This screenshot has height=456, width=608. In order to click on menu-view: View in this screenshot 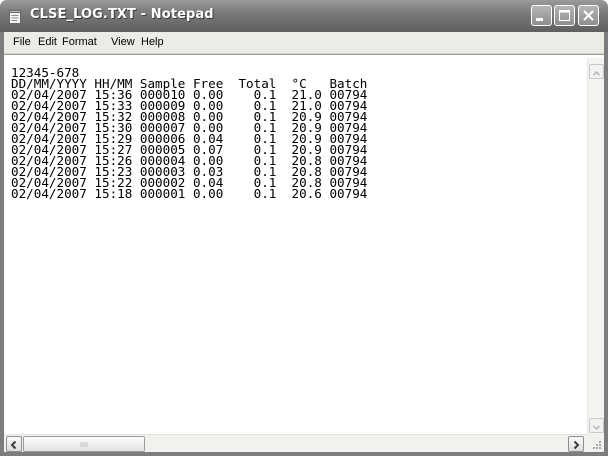, I will do `click(123, 42)`.